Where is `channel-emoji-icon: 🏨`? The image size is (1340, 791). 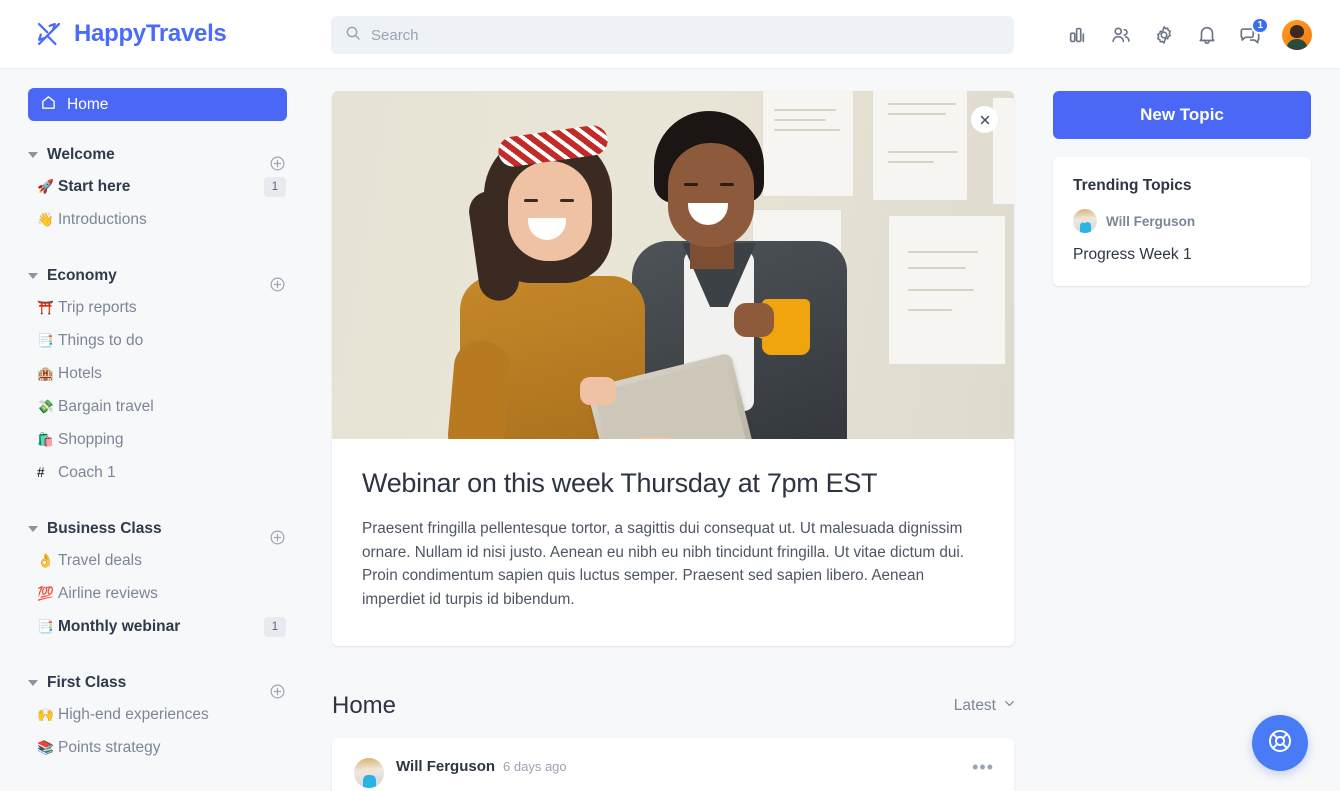 channel-emoji-icon: 🏨 is located at coordinates (45, 373).